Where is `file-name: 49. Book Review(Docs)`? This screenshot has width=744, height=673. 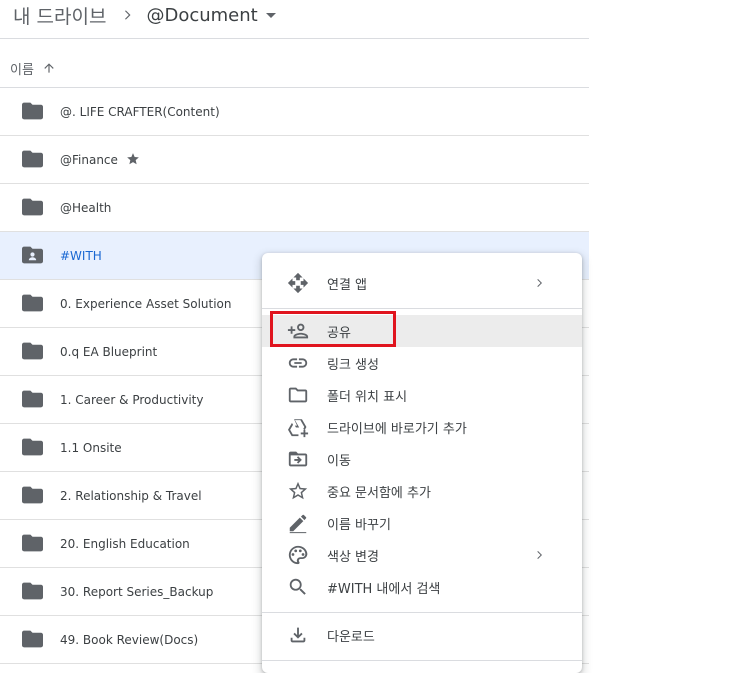 file-name: 49. Book Review(Docs) is located at coordinates (129, 639).